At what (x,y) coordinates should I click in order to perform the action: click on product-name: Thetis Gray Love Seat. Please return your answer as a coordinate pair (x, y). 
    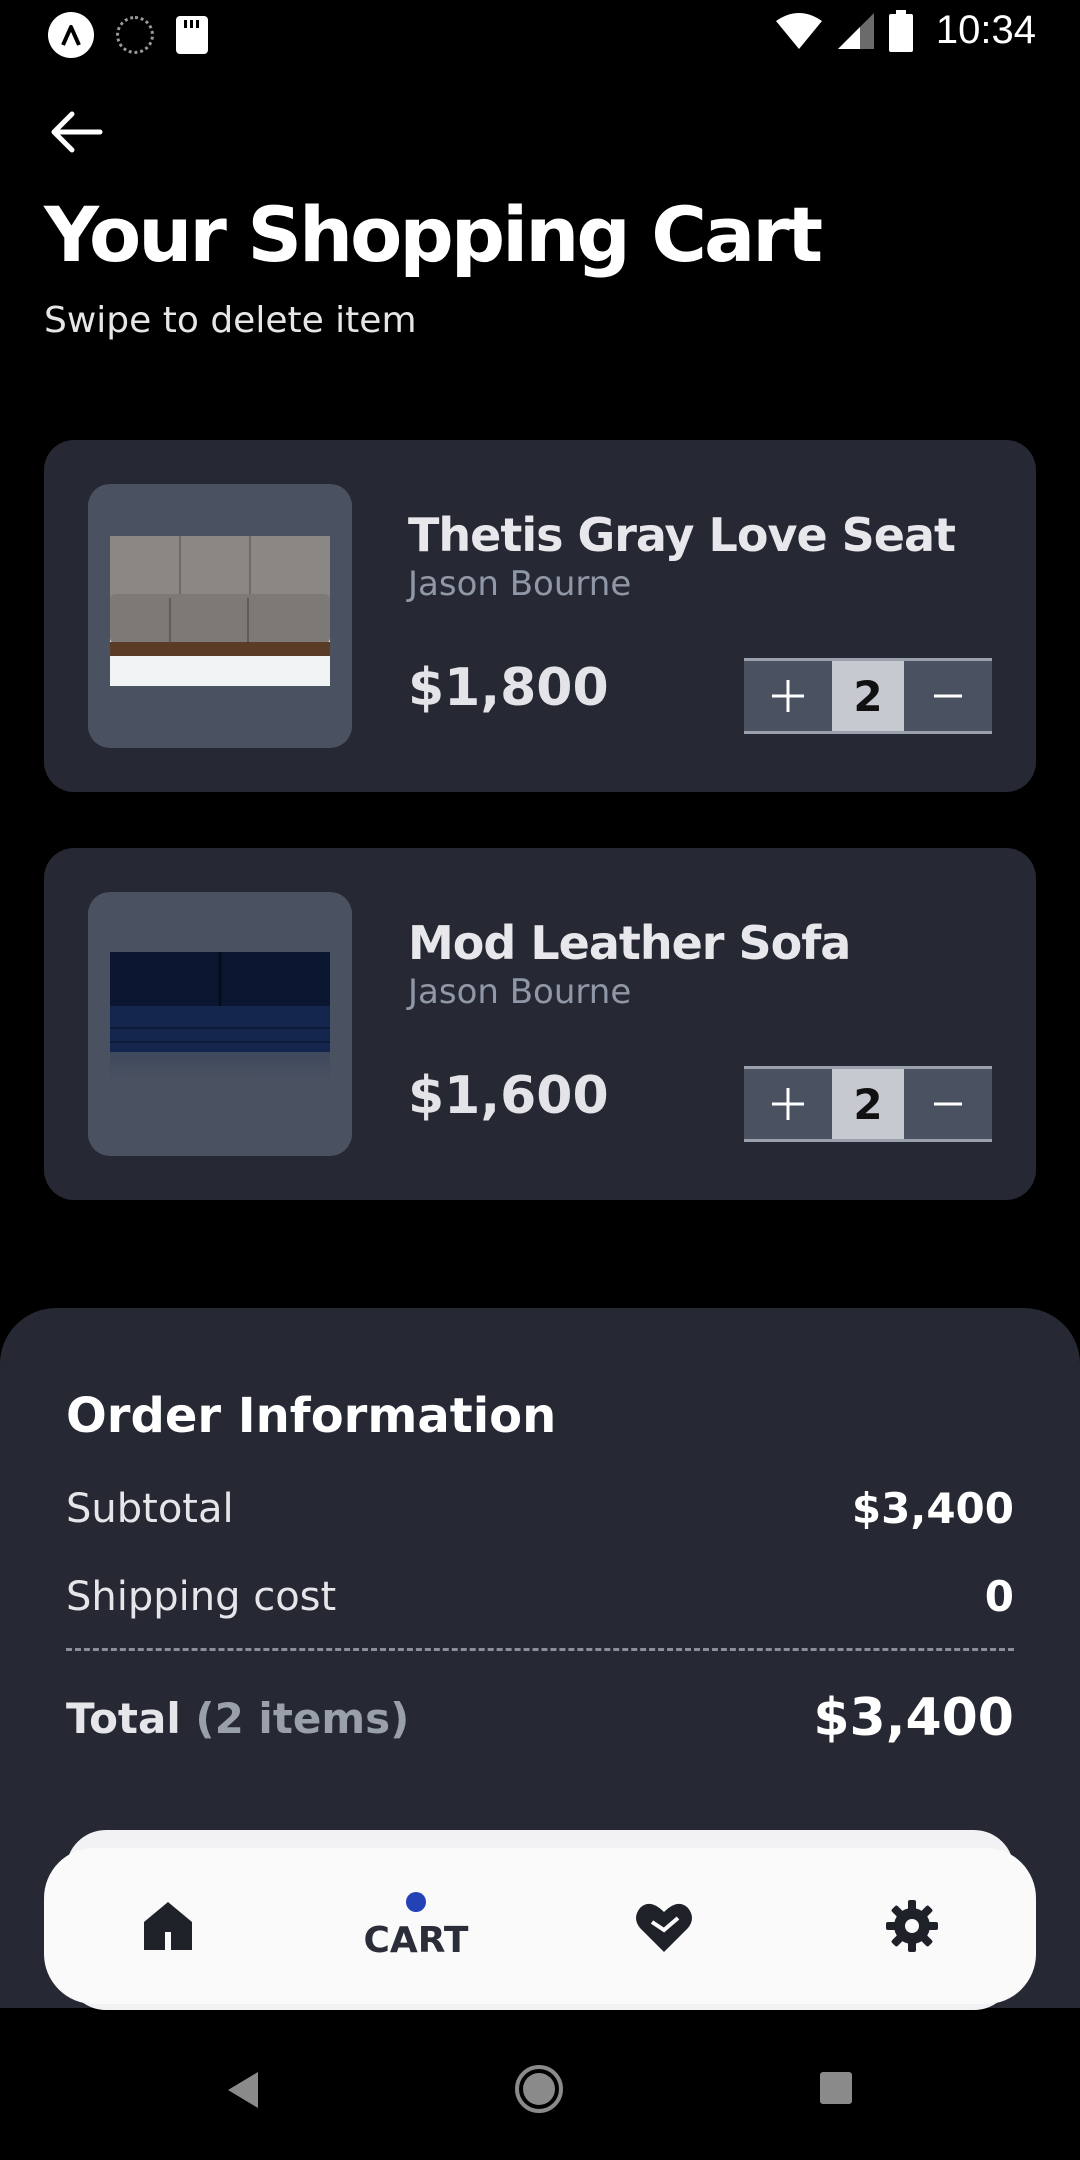
    Looking at the image, I should click on (682, 535).